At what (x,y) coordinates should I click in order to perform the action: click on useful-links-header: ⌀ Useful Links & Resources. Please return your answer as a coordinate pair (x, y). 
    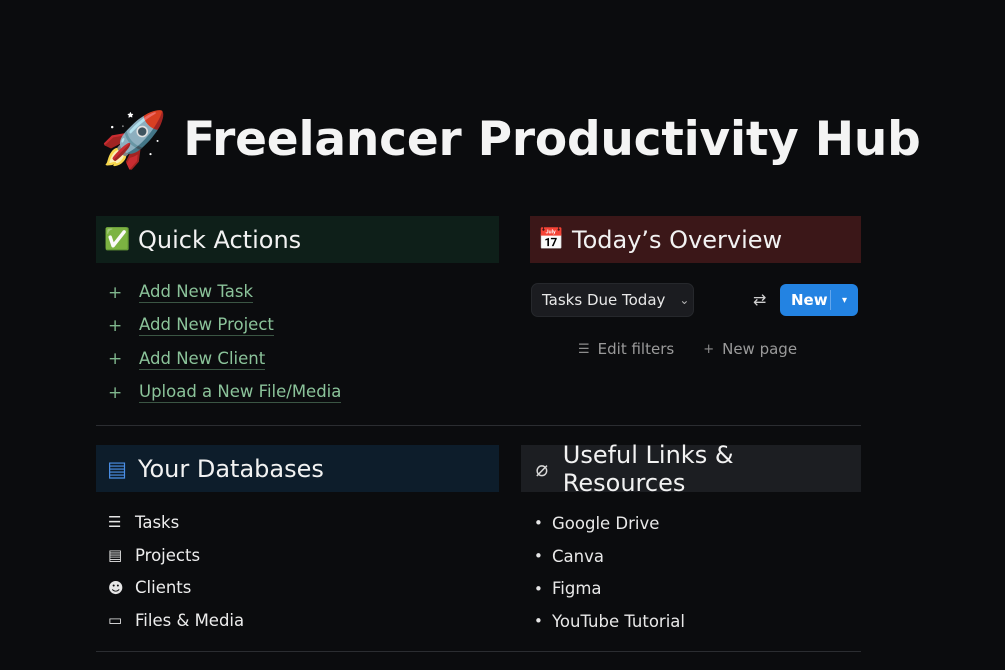
    Looking at the image, I should click on (691, 469).